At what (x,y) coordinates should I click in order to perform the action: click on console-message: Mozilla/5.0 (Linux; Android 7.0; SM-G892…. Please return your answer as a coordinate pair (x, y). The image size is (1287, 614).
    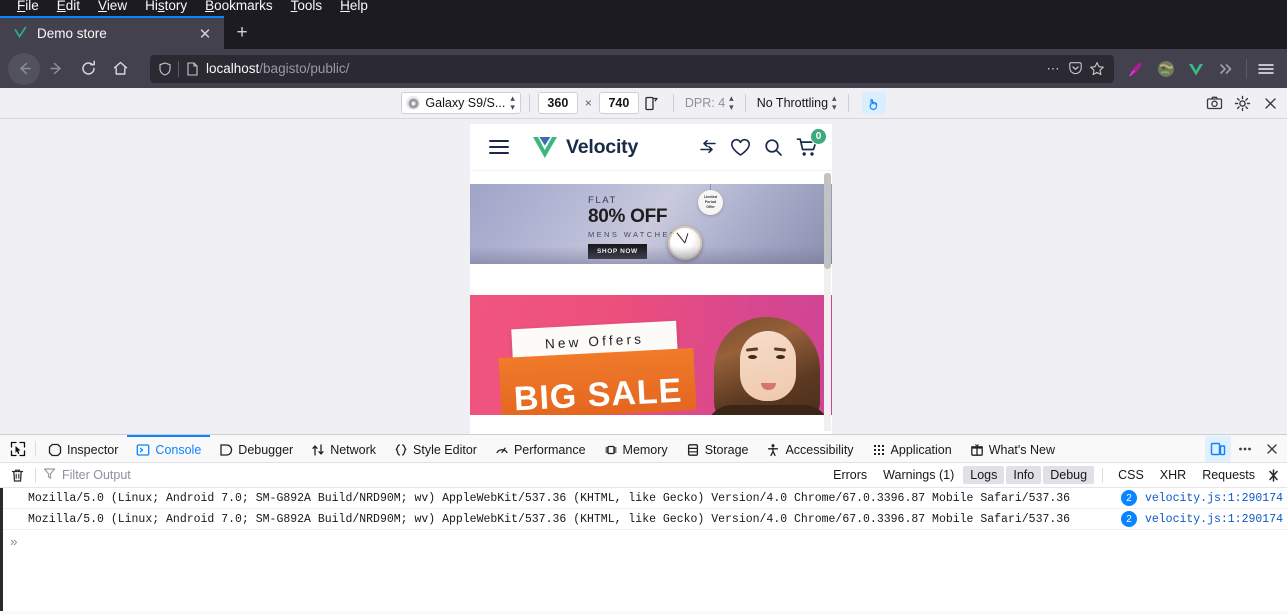
    Looking at the image, I should click on (549, 498).